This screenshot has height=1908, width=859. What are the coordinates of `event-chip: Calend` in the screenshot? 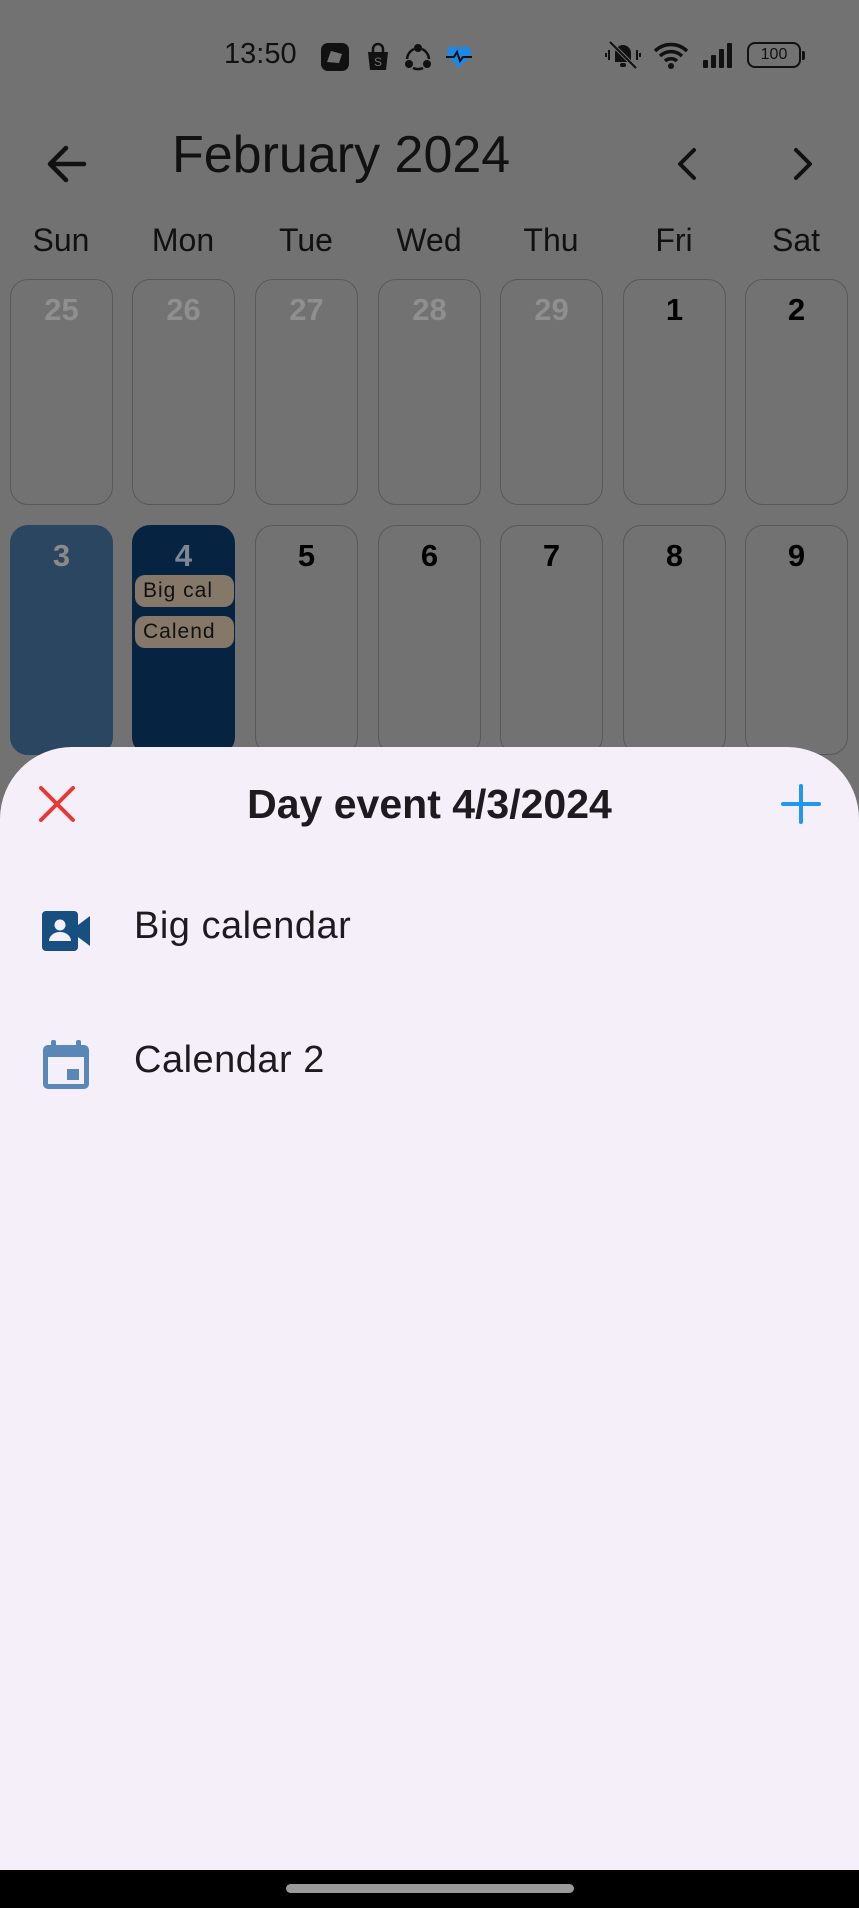 It's located at (184, 632).